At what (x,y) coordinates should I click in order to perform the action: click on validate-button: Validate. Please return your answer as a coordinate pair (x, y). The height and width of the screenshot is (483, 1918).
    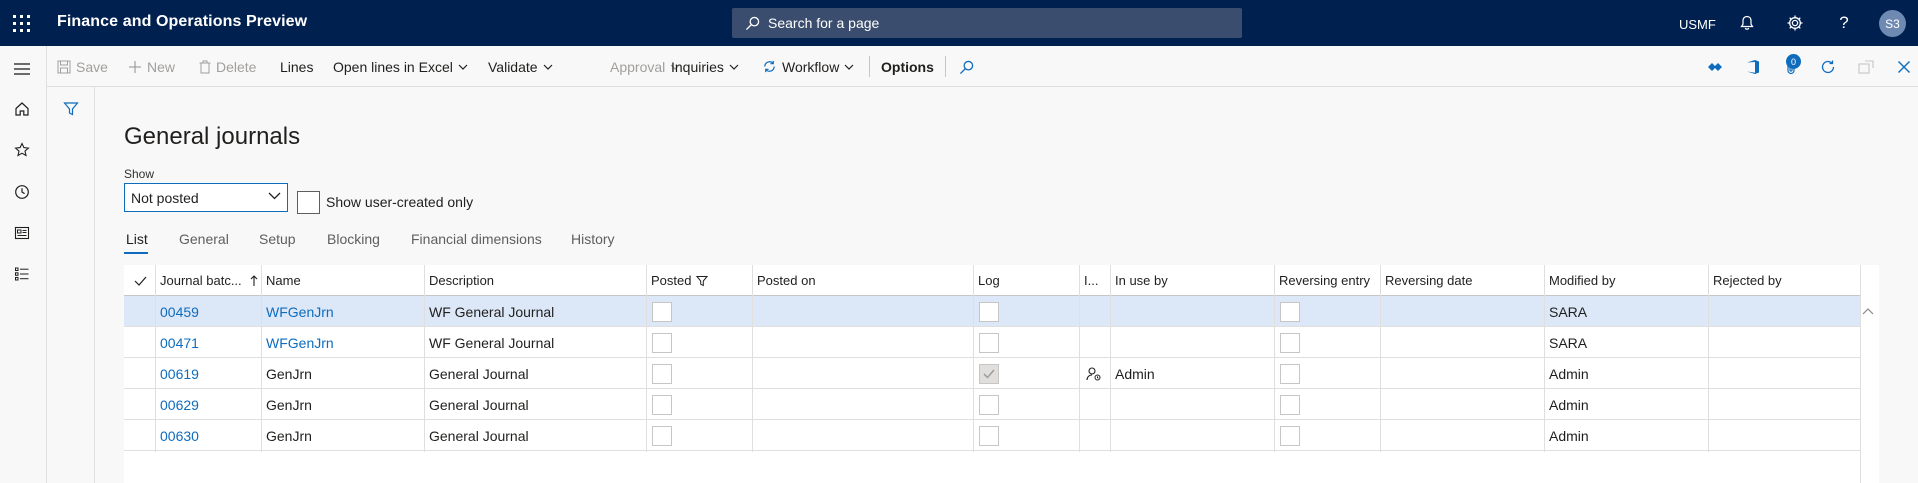
    Looking at the image, I should click on (520, 66).